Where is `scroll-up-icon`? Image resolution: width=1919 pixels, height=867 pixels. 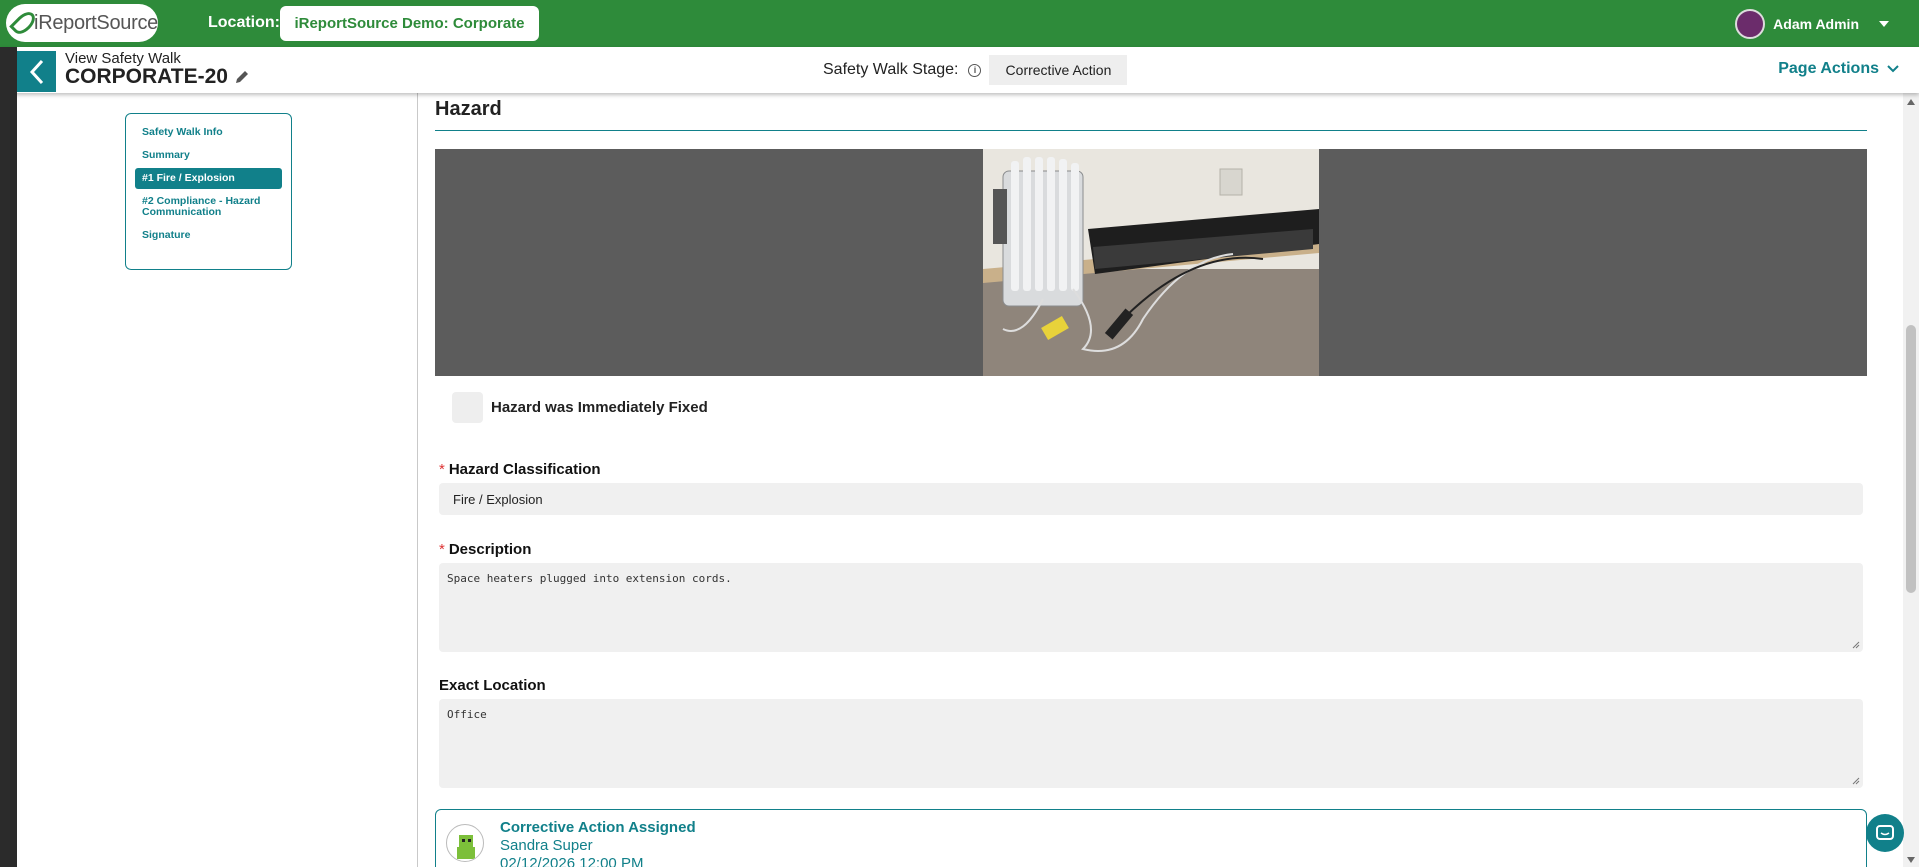
scroll-up-icon is located at coordinates (1911, 102).